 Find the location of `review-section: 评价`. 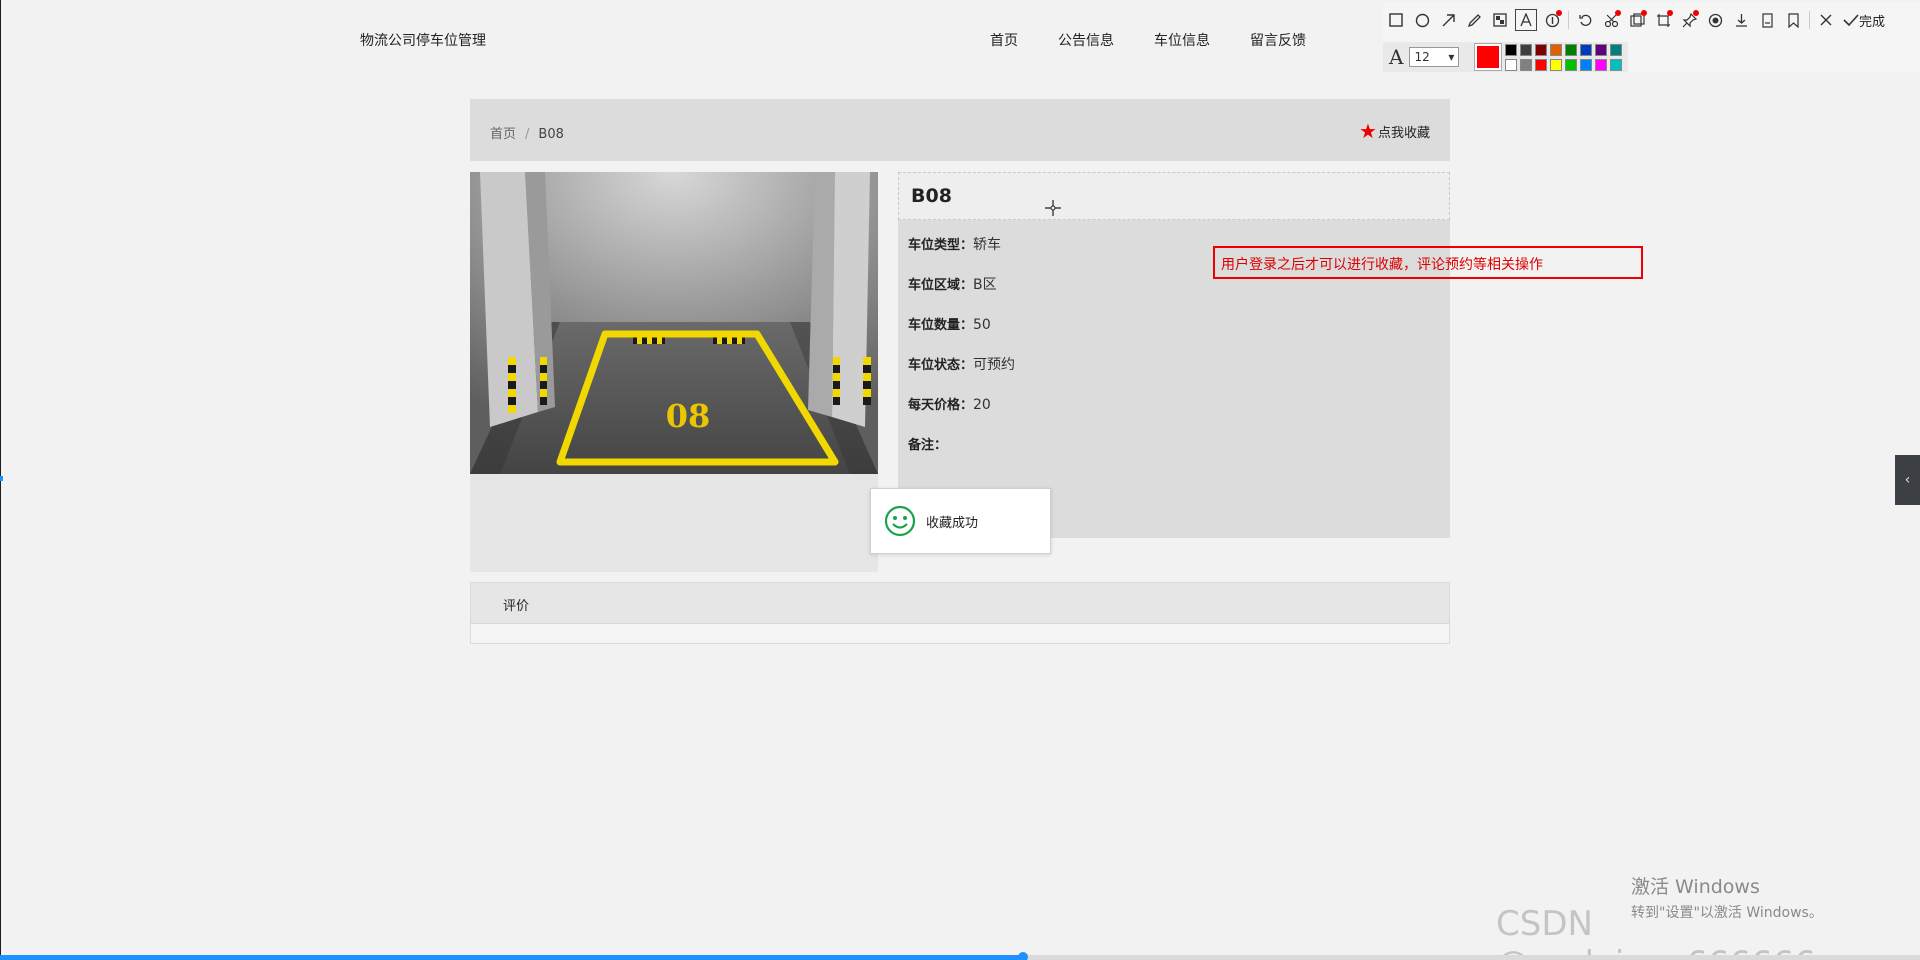

review-section: 评价 is located at coordinates (960, 613).